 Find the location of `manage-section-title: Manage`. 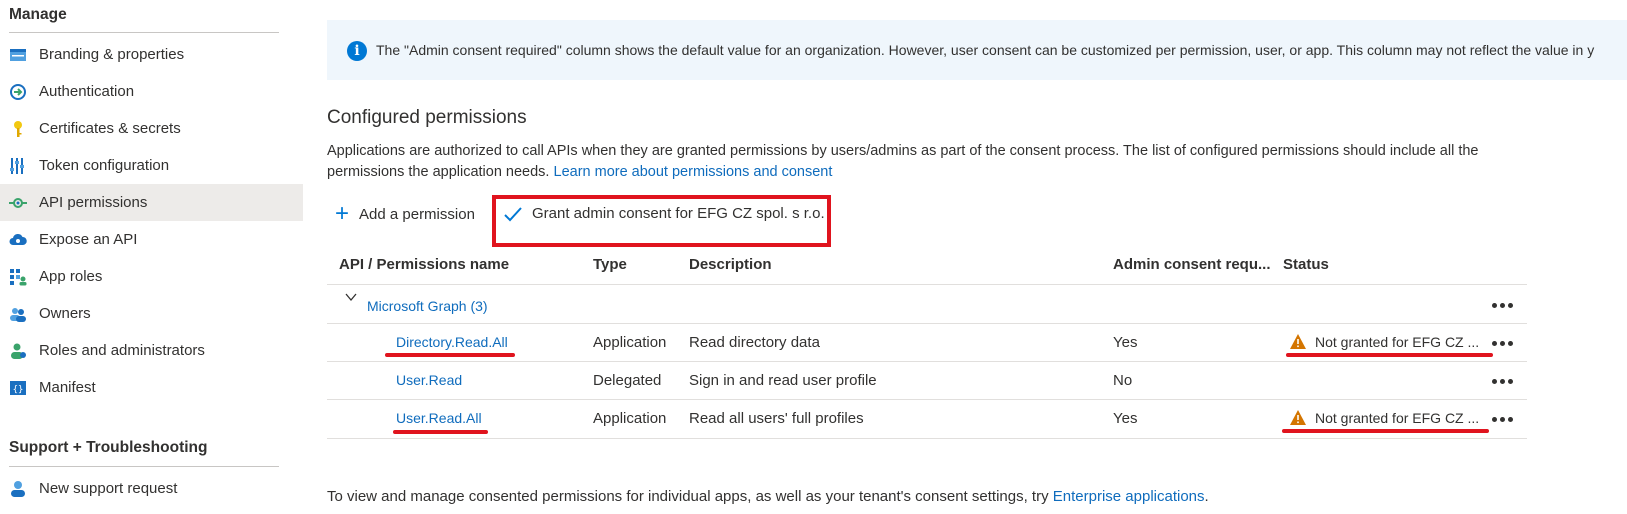

manage-section-title: Manage is located at coordinates (38, 14).